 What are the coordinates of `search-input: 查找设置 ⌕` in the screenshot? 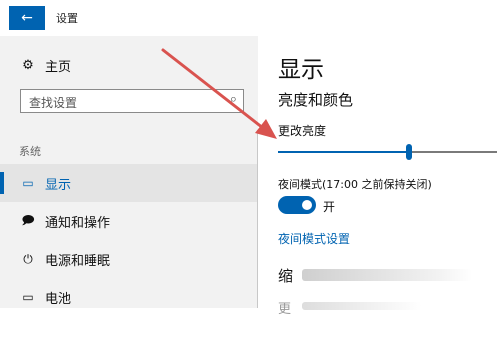 It's located at (132, 101).